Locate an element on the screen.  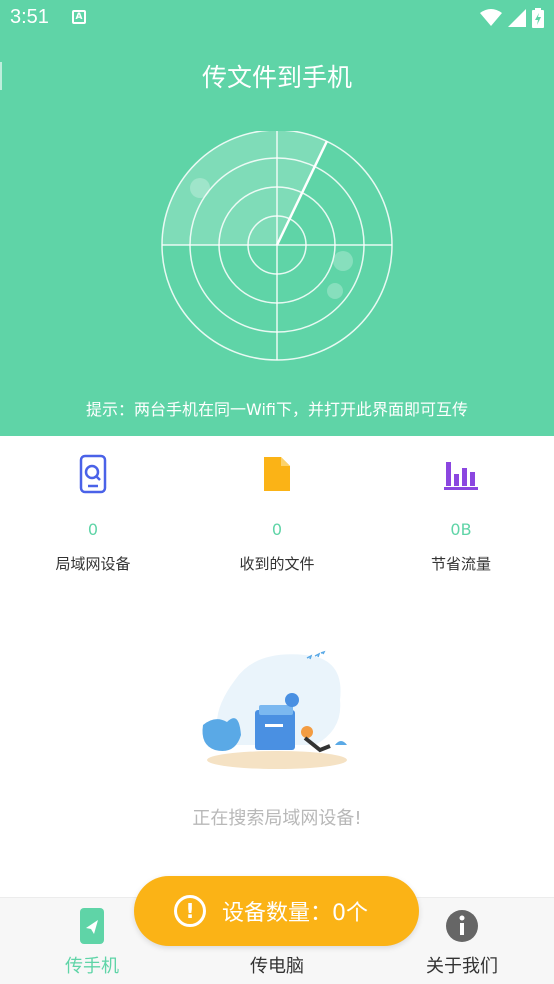
file-icon is located at coordinates (277, 474).